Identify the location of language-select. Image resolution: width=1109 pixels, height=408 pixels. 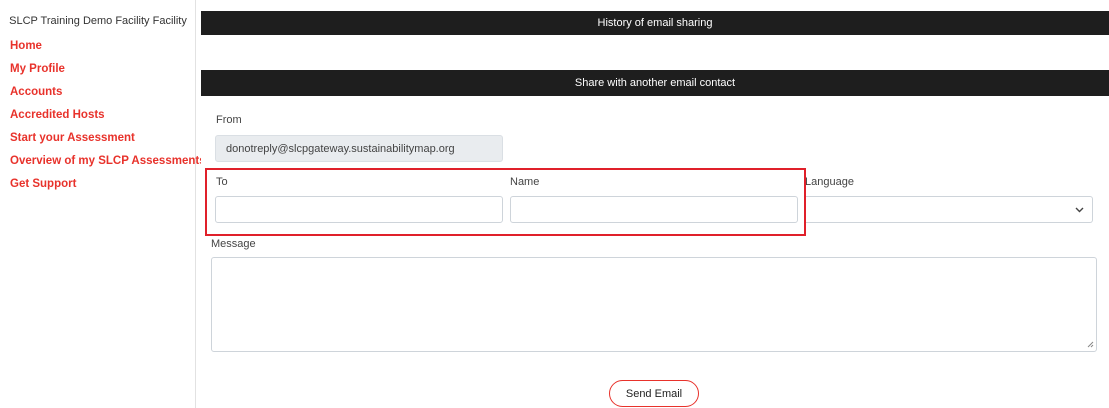
(949, 209).